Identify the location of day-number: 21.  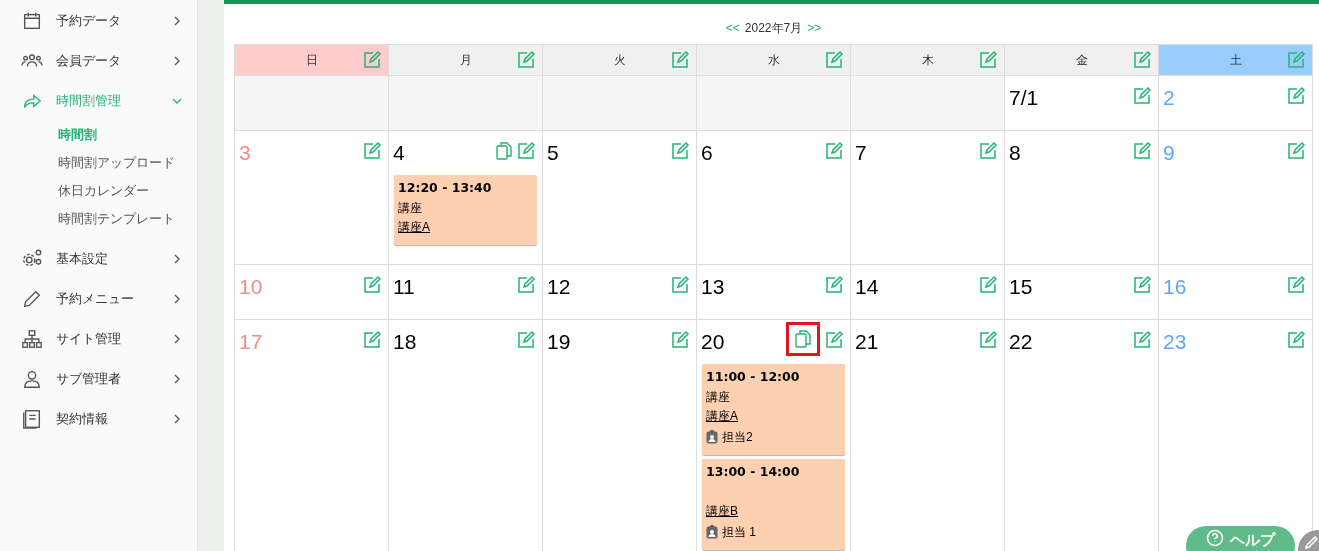
(867, 342).